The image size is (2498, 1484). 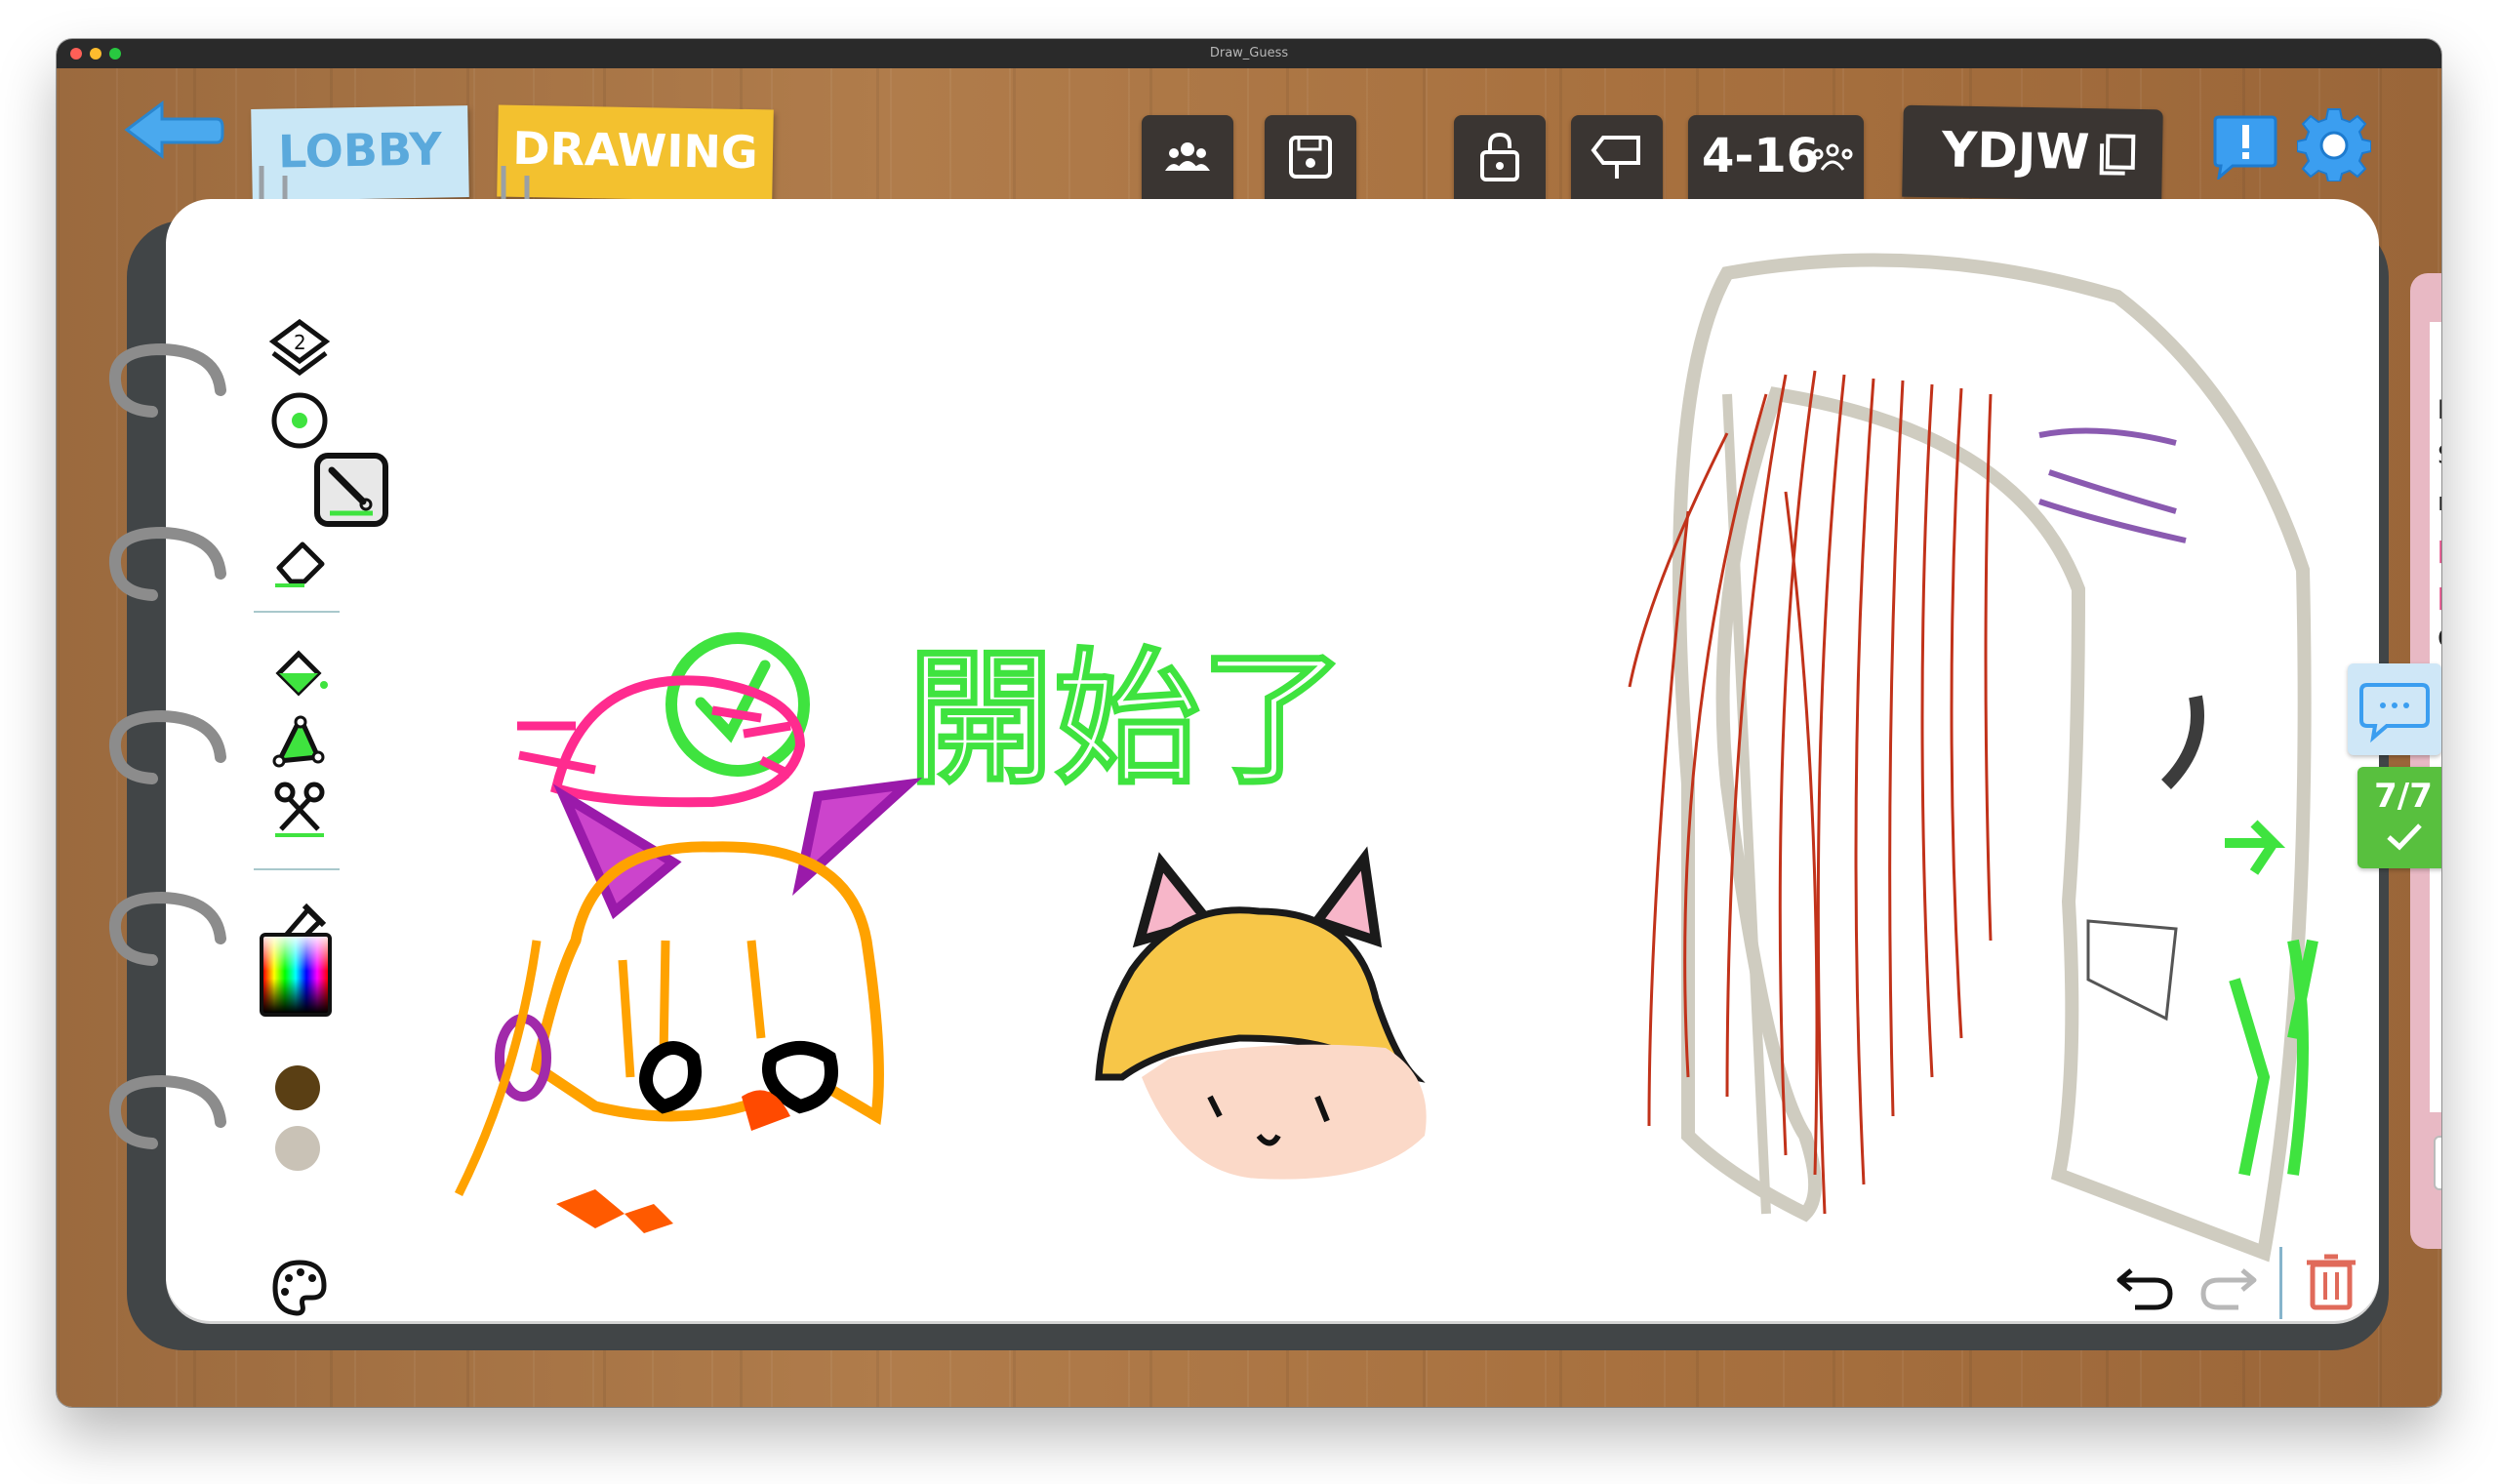 I want to click on signpost-icon, so click(x=1615, y=157).